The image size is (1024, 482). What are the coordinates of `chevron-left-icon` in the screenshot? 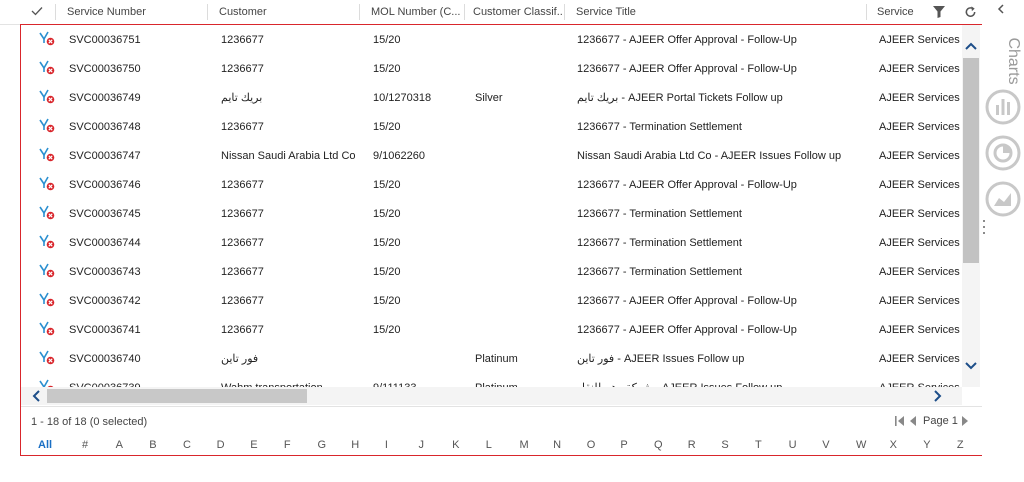 It's located at (1001, 9).